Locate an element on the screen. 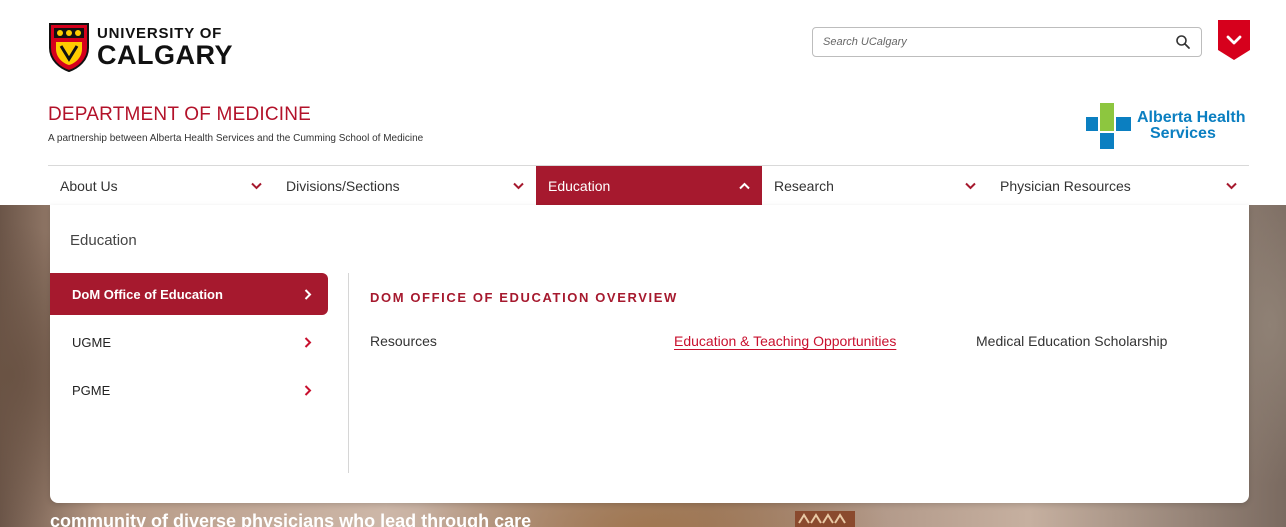 The height and width of the screenshot is (527, 1286). nav-label: Research is located at coordinates (804, 186).